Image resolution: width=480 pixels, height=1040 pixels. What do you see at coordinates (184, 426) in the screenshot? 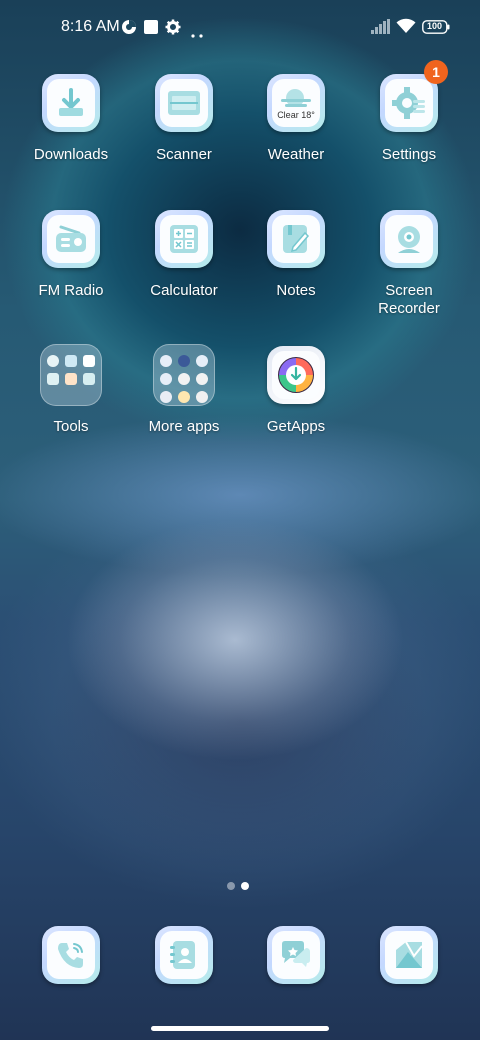
I see `app-label: More apps` at bounding box center [184, 426].